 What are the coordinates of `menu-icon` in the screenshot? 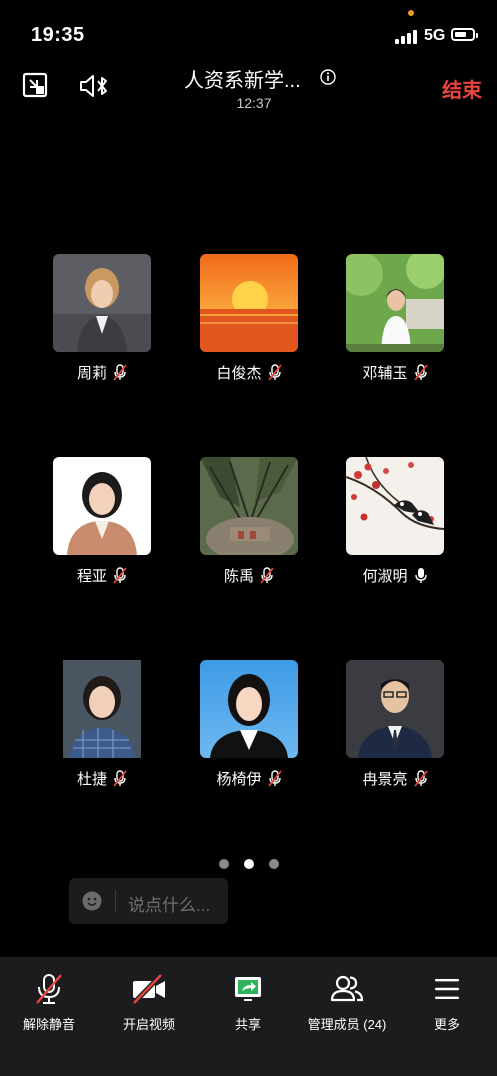 It's located at (447, 989).